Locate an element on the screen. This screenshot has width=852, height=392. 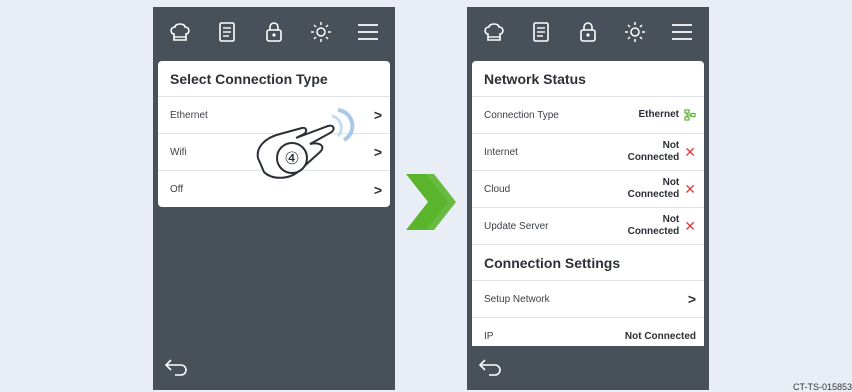
step-marker: ④ is located at coordinates (291, 159).